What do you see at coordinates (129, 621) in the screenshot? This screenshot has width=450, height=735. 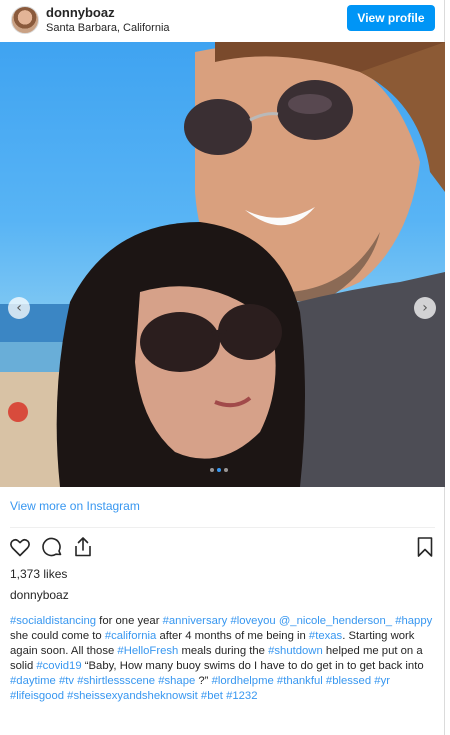 I see `caption-segment: for one year` at bounding box center [129, 621].